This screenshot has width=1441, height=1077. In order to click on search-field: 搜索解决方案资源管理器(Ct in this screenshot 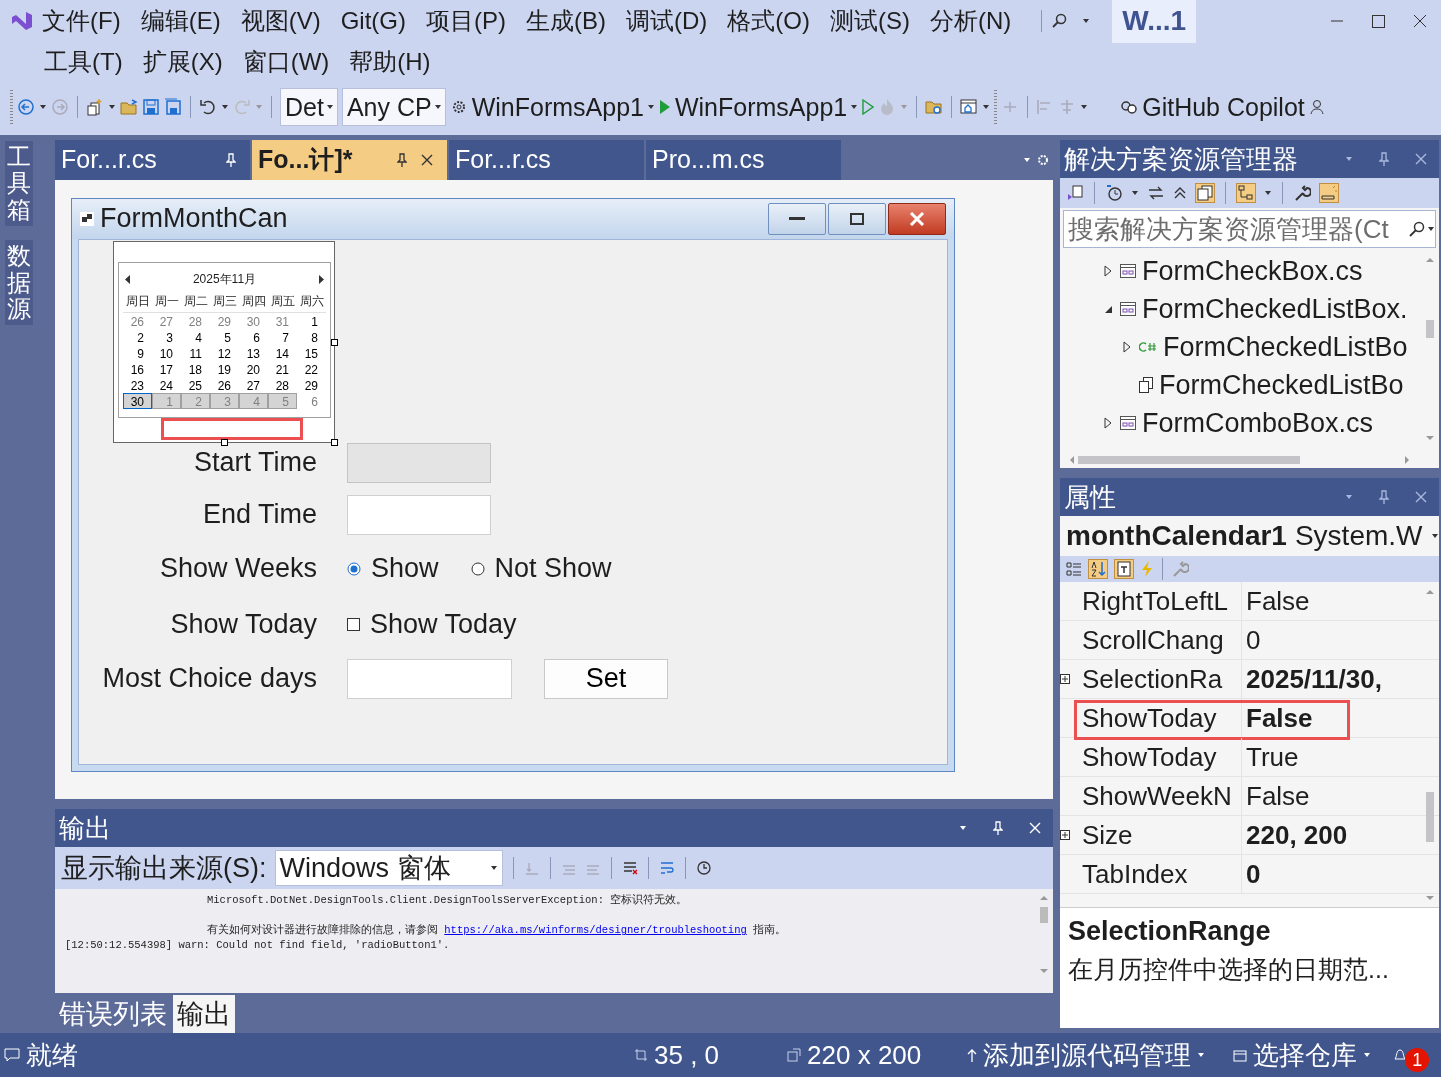, I will do `click(1249, 229)`.